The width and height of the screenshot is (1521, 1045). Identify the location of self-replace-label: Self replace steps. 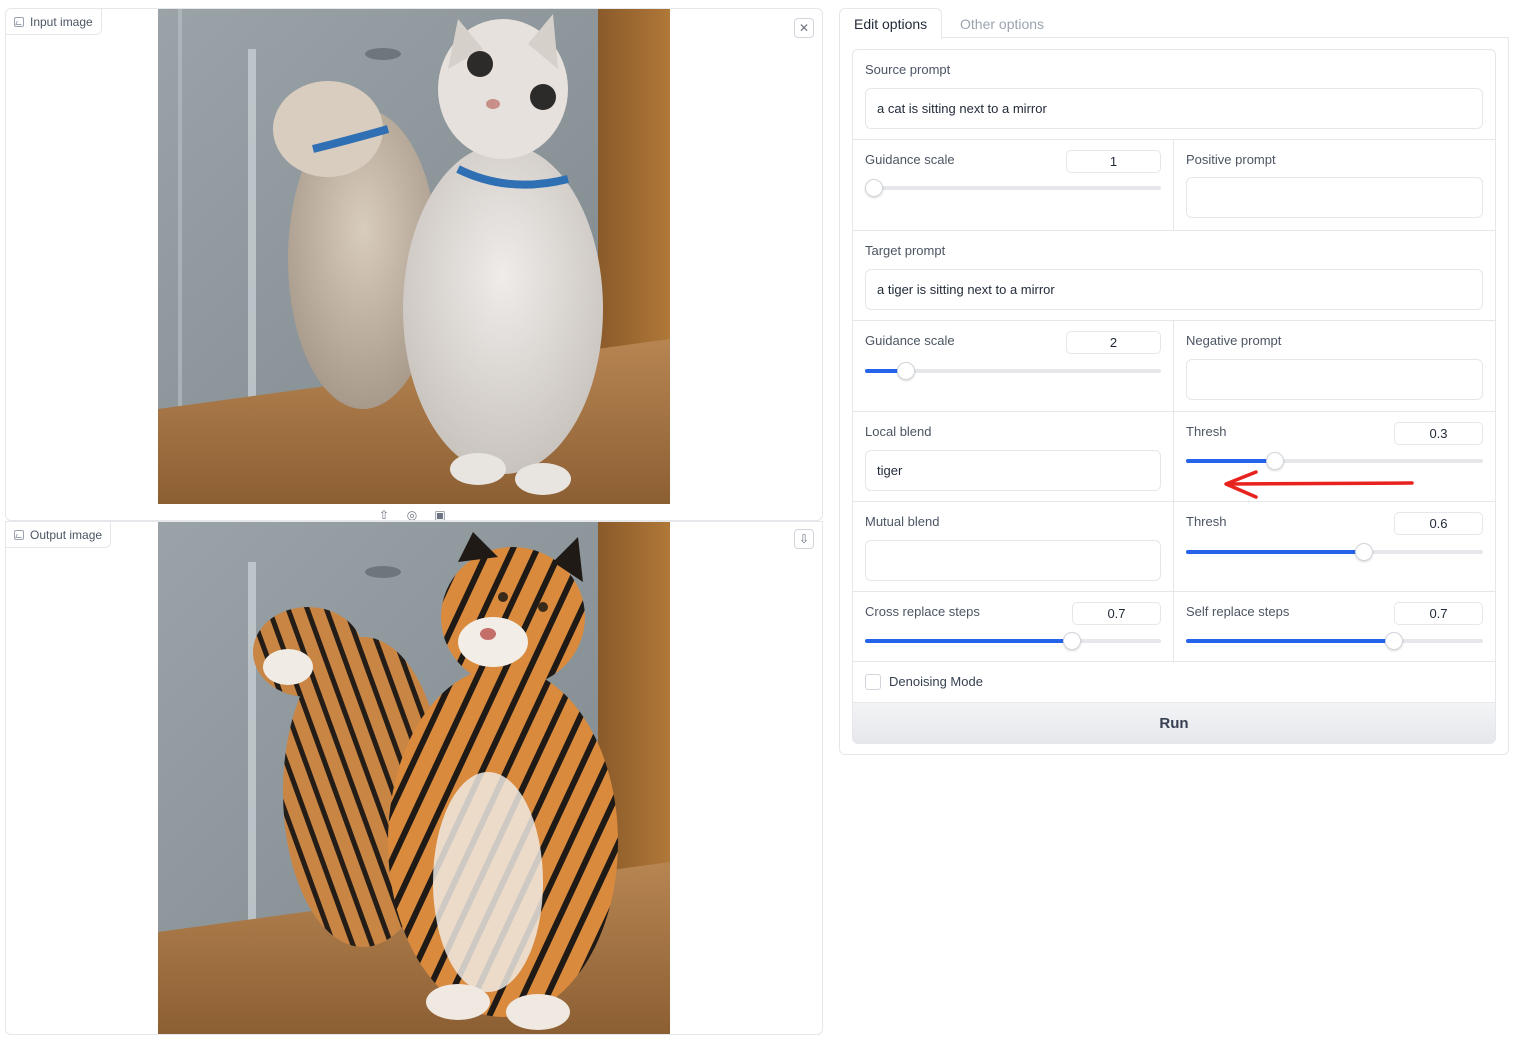
(1238, 611).